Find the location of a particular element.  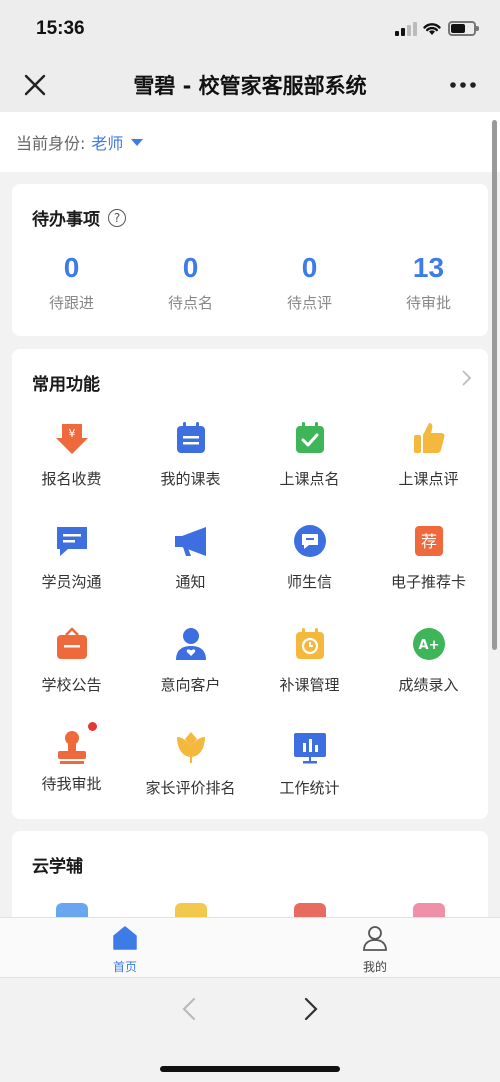

chat-icon is located at coordinates (71, 541).